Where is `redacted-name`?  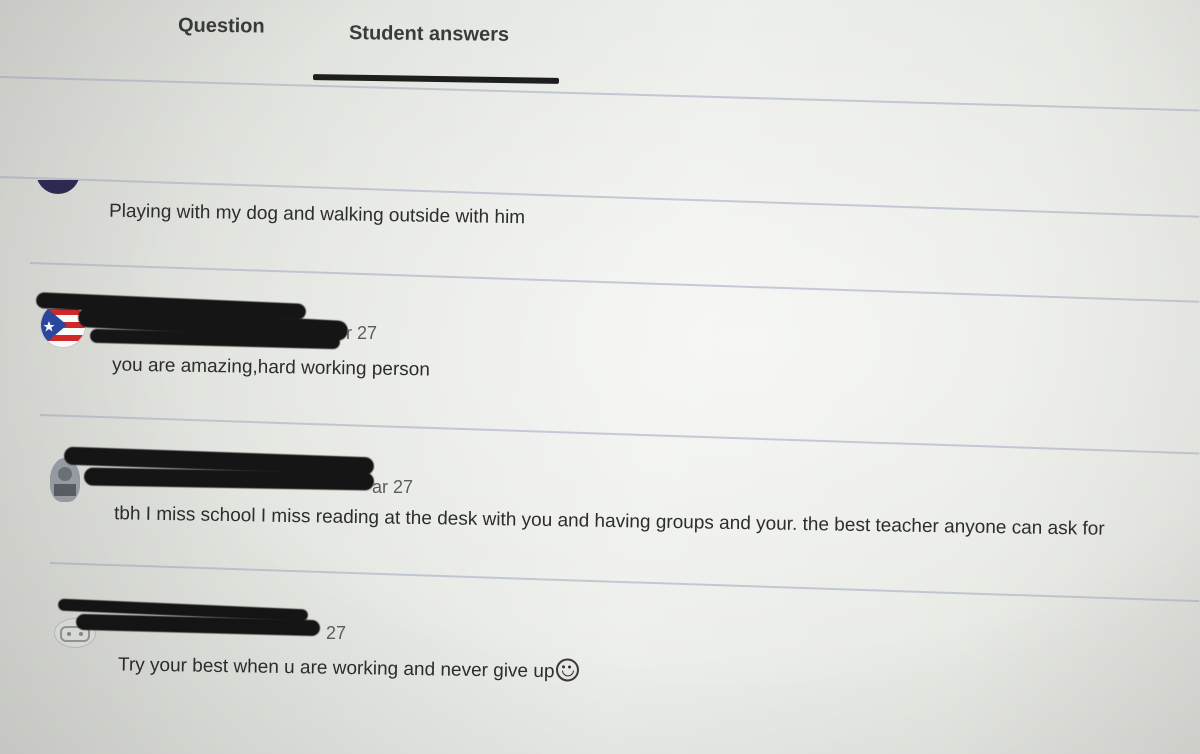 redacted-name is located at coordinates (229, 479).